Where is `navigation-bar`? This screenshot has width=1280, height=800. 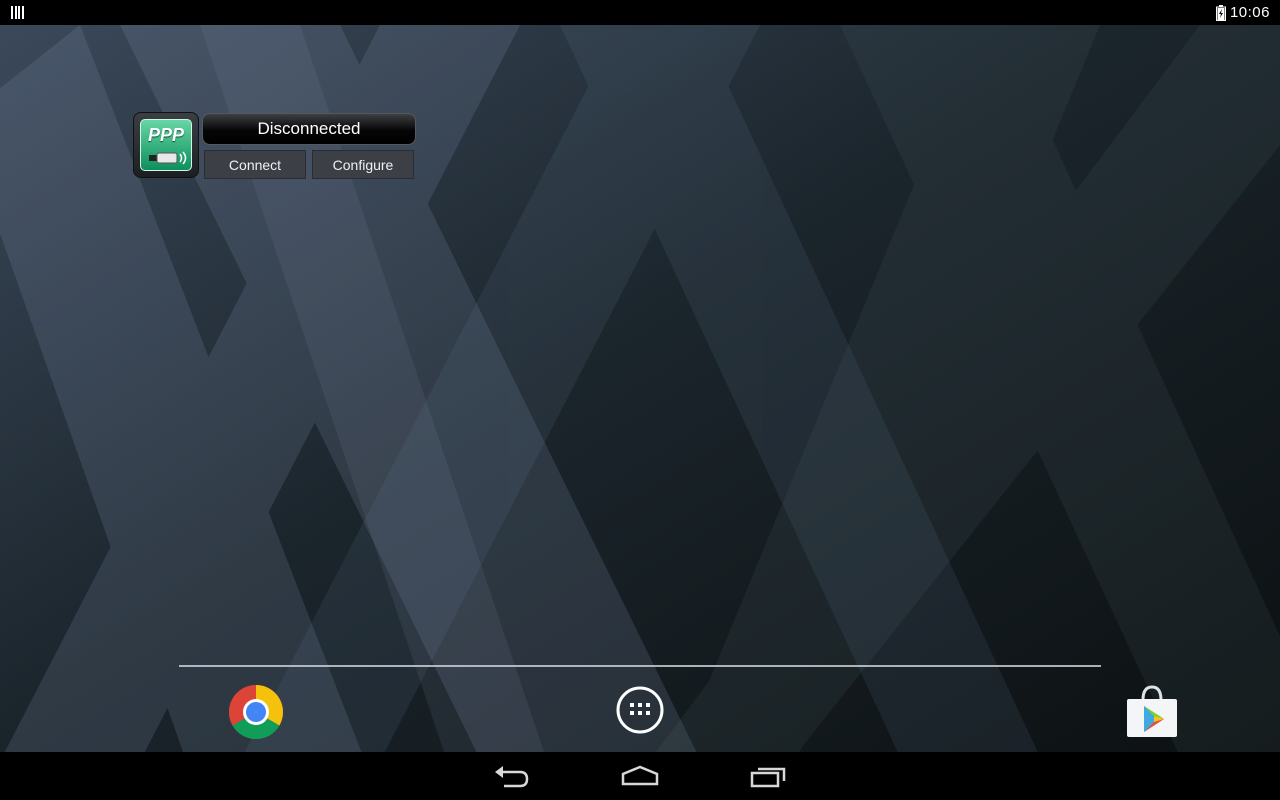 navigation-bar is located at coordinates (640, 776).